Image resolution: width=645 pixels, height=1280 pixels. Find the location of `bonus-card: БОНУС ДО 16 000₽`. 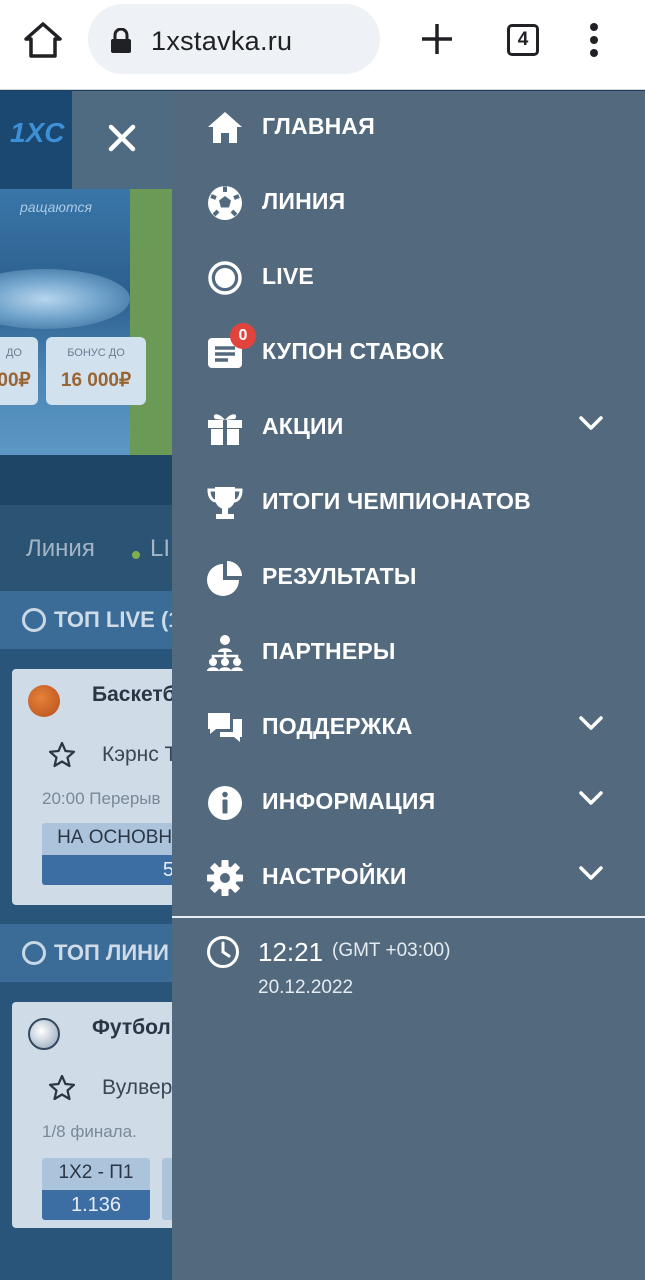

bonus-card: БОНУС ДО 16 000₽ is located at coordinates (96, 371).